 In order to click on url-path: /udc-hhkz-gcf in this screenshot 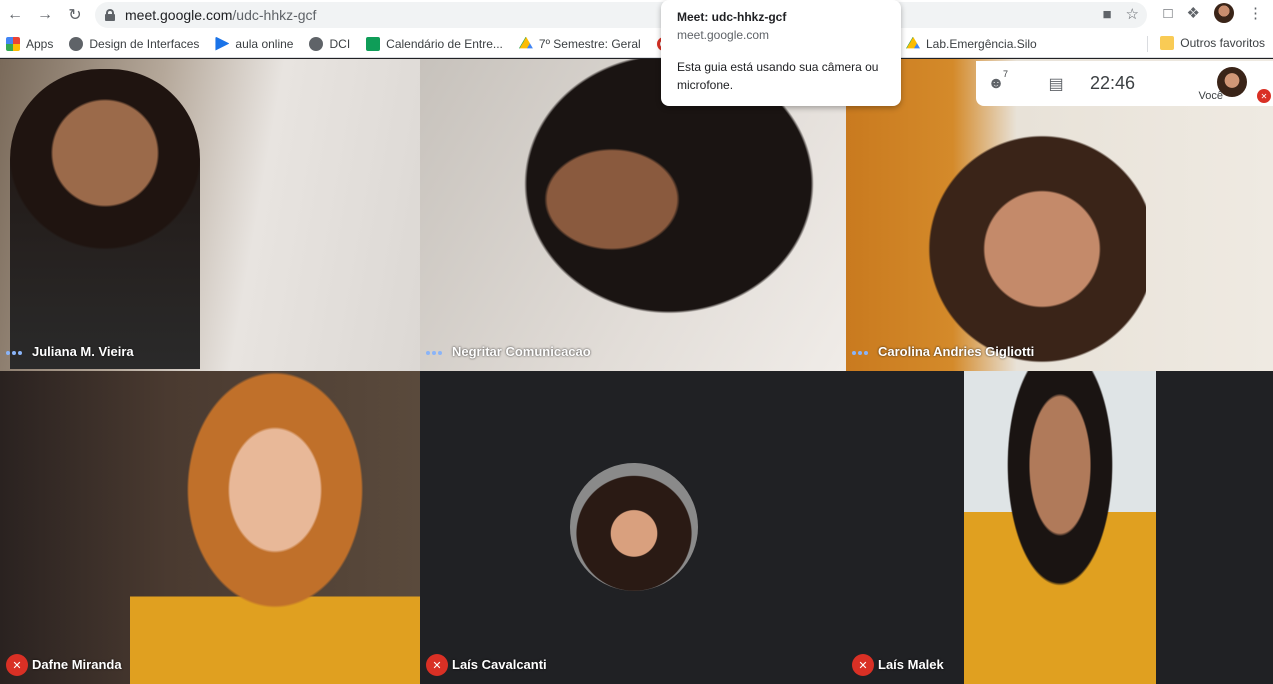, I will do `click(274, 15)`.